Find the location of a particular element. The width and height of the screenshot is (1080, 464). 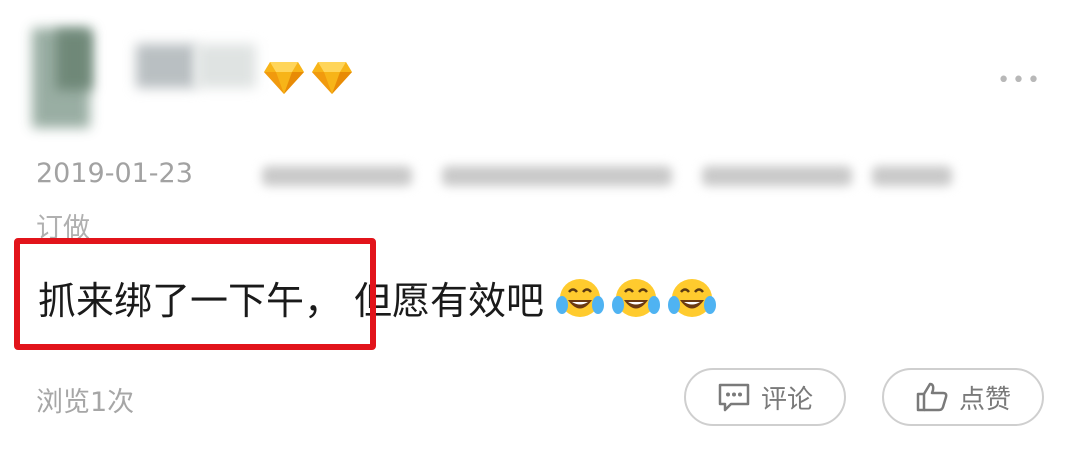

like-button: 点赞 is located at coordinates (963, 397).